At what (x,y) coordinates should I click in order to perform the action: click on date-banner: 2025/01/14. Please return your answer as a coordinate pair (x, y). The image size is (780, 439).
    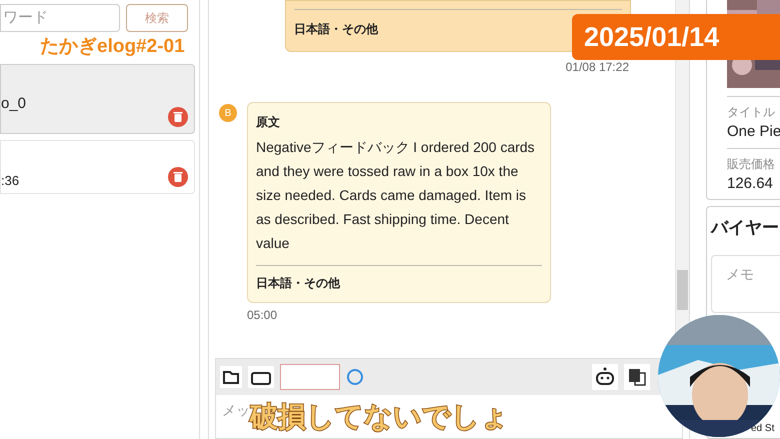
    Looking at the image, I should click on (676, 37).